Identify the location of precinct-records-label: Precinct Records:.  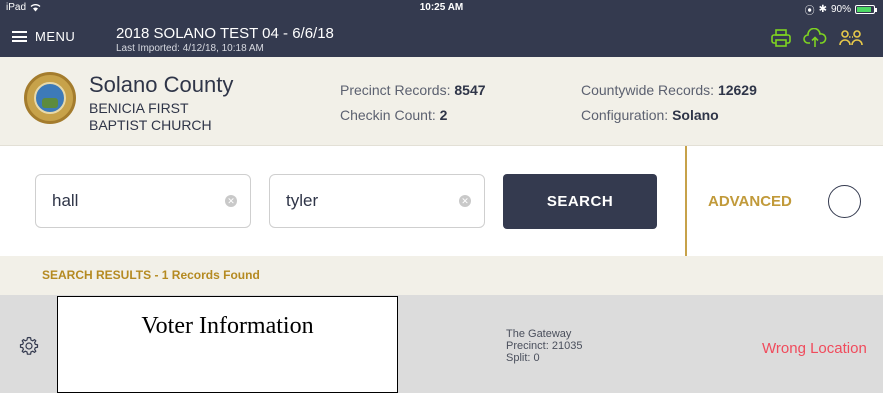
(395, 90).